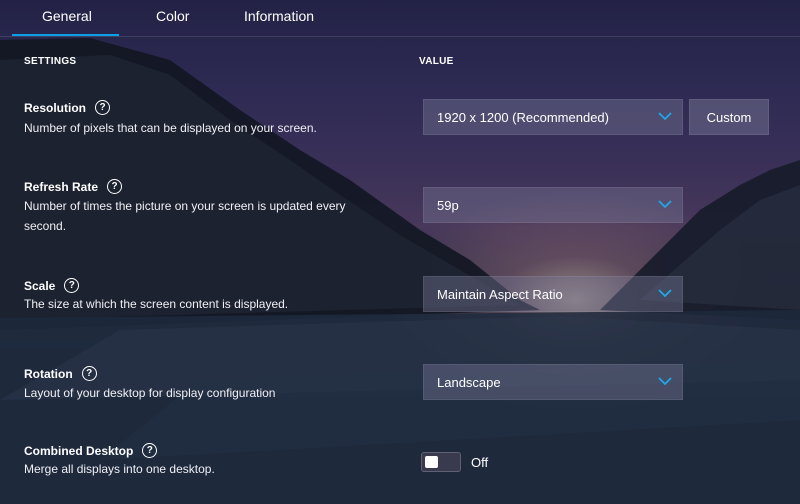 This screenshot has width=800, height=504. Describe the element at coordinates (500, 294) in the screenshot. I see `scale-value: Maintain Aspect Ratio` at that location.